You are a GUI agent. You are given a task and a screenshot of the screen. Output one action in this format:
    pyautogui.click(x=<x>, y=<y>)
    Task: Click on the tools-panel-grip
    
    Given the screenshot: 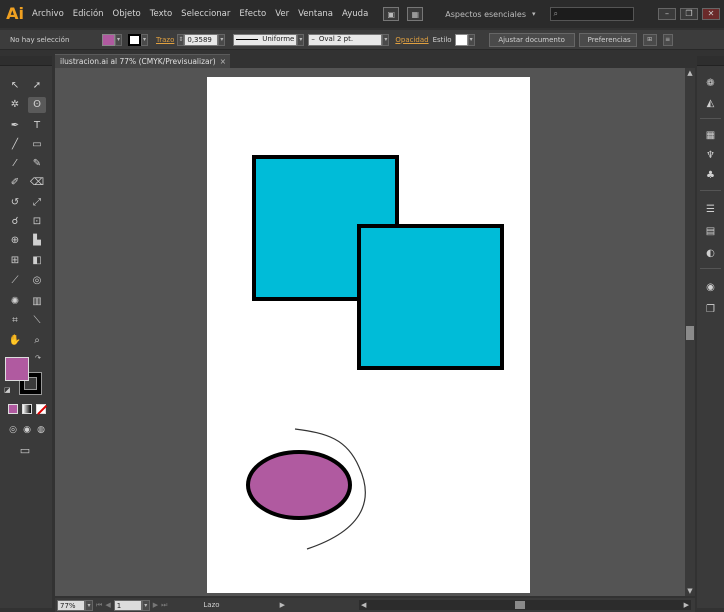 What is the action you would take?
    pyautogui.click(x=26, y=61)
    